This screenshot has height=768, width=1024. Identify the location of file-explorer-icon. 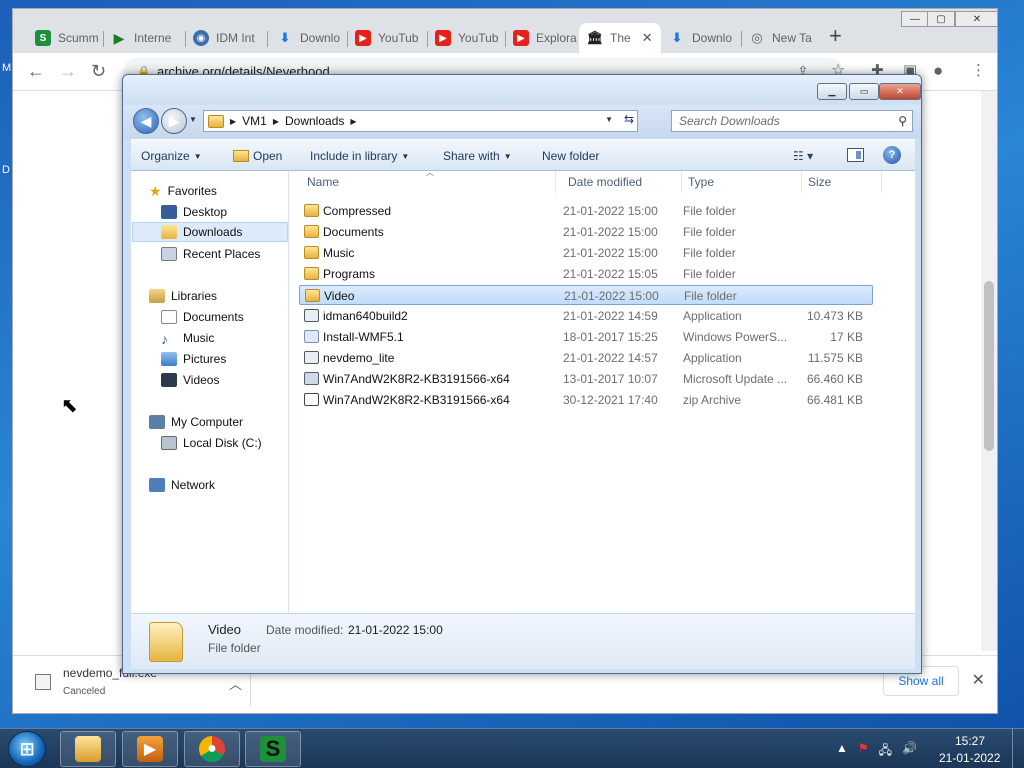
(88, 749).